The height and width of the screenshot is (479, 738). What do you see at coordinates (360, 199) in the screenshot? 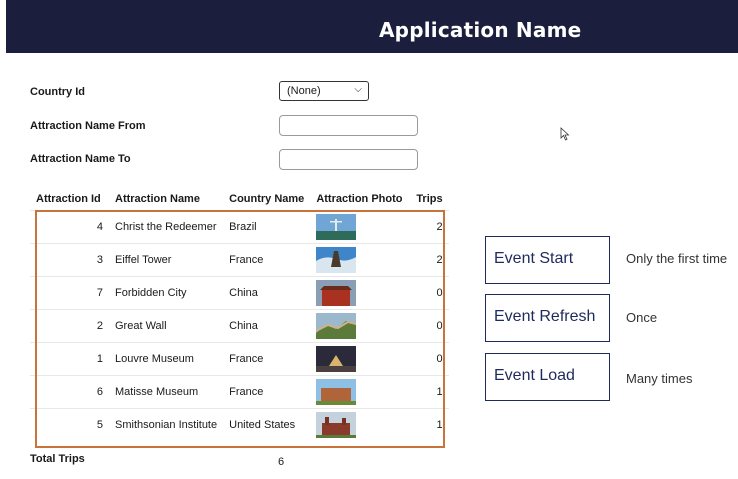
I see `col-header-attraction-photo: Attraction Photo` at bounding box center [360, 199].